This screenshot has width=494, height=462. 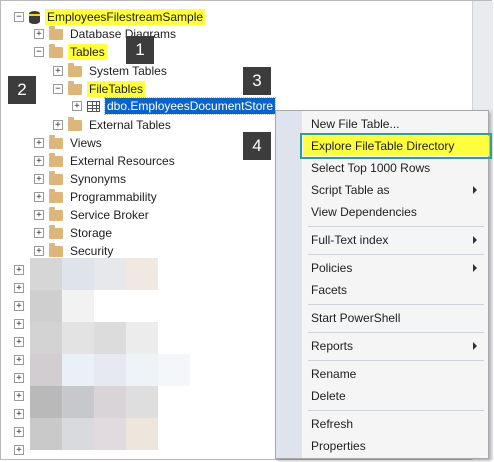 I want to click on menu-item-start-powershell: Start PowerShell, so click(x=396, y=318).